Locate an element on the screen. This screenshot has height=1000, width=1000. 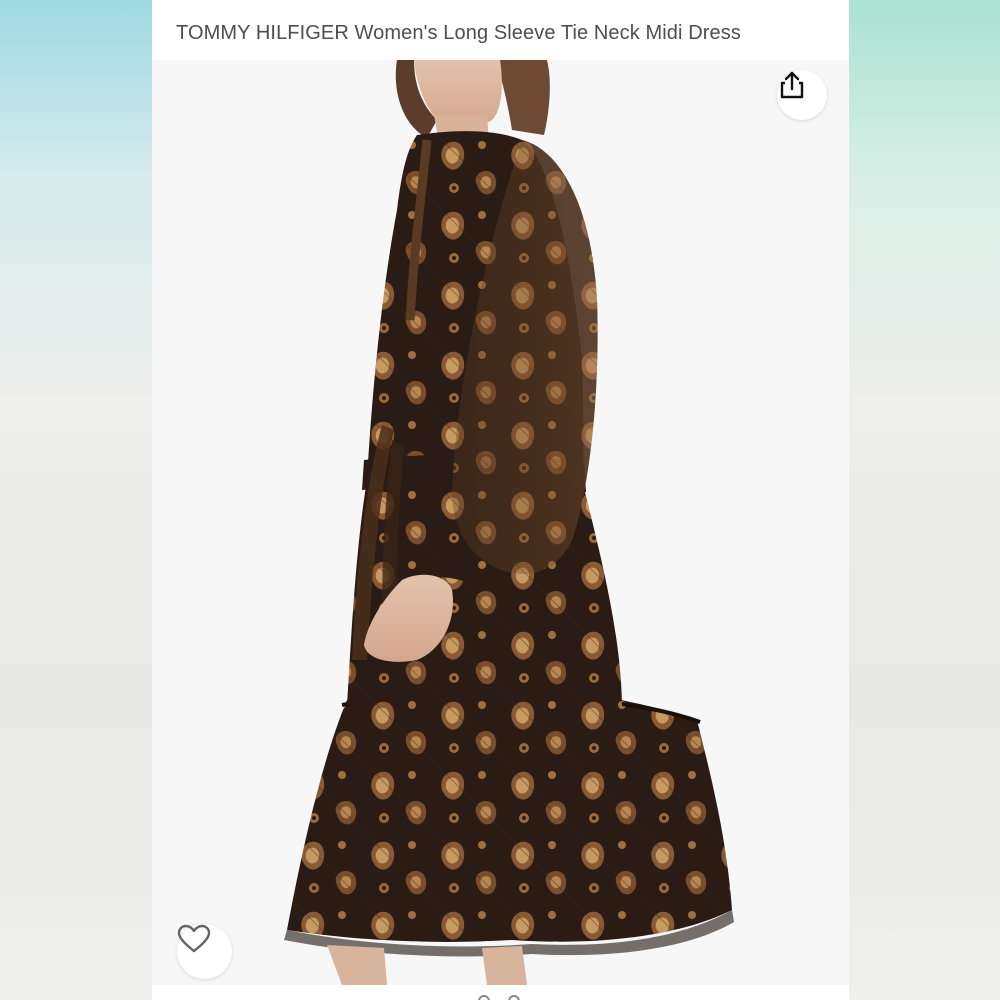
share-button is located at coordinates (802, 95).